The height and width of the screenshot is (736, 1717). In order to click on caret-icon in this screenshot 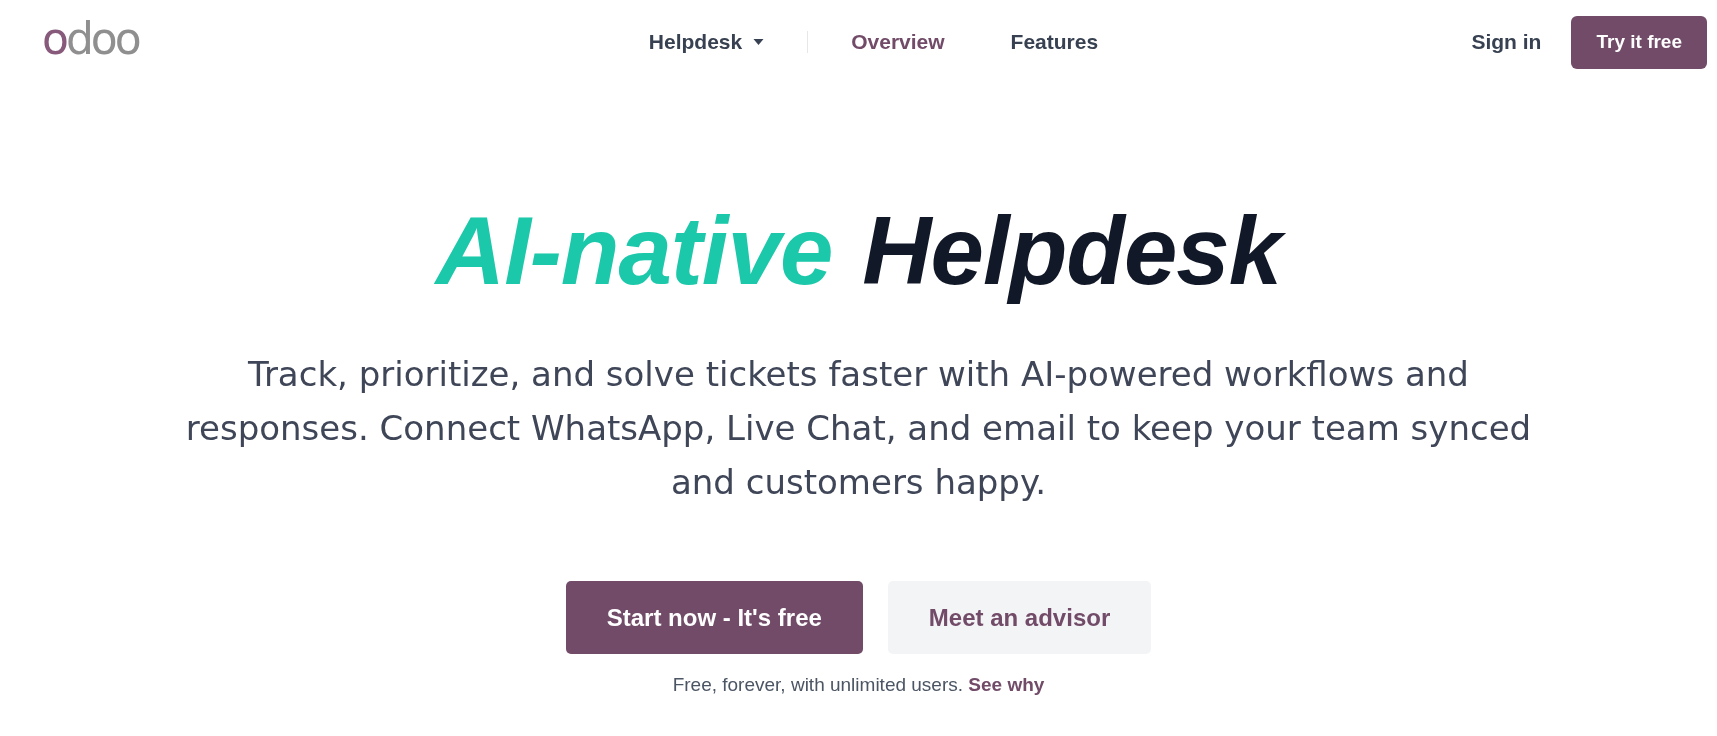, I will do `click(759, 42)`.